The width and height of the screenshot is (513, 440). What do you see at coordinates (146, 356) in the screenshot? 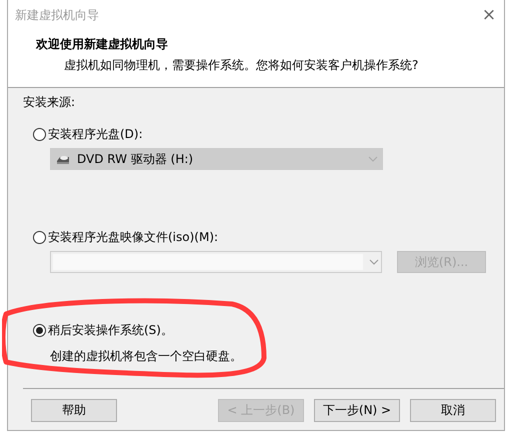
I see `option-description: 创建的虚拟机将包含一个空白硬盘。` at bounding box center [146, 356].